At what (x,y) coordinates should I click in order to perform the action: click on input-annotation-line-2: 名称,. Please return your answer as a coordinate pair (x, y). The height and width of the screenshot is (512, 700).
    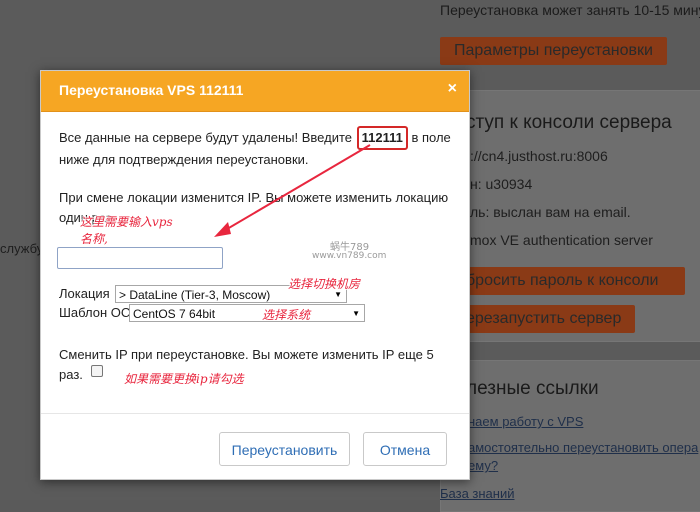
    Looking at the image, I should click on (94, 239).